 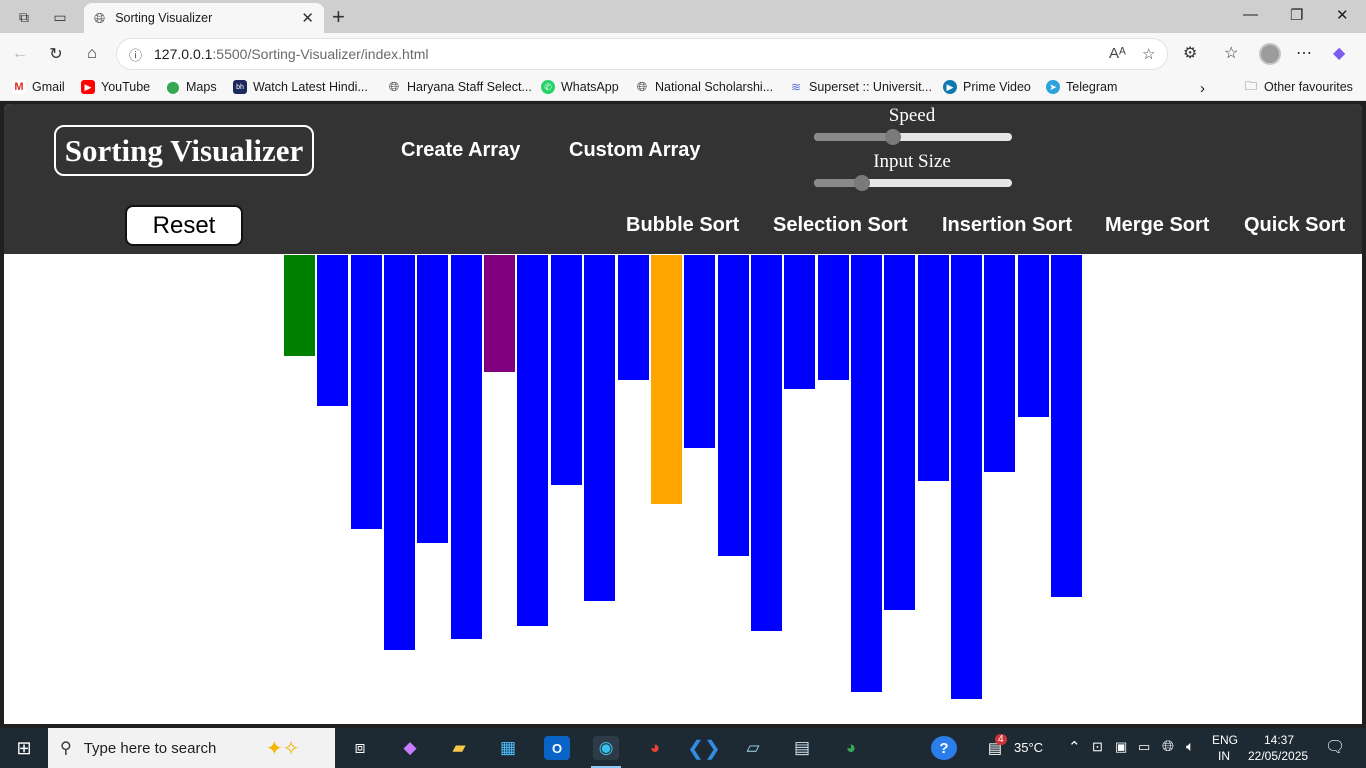 I want to click on speed-slider, so click(x=913, y=137).